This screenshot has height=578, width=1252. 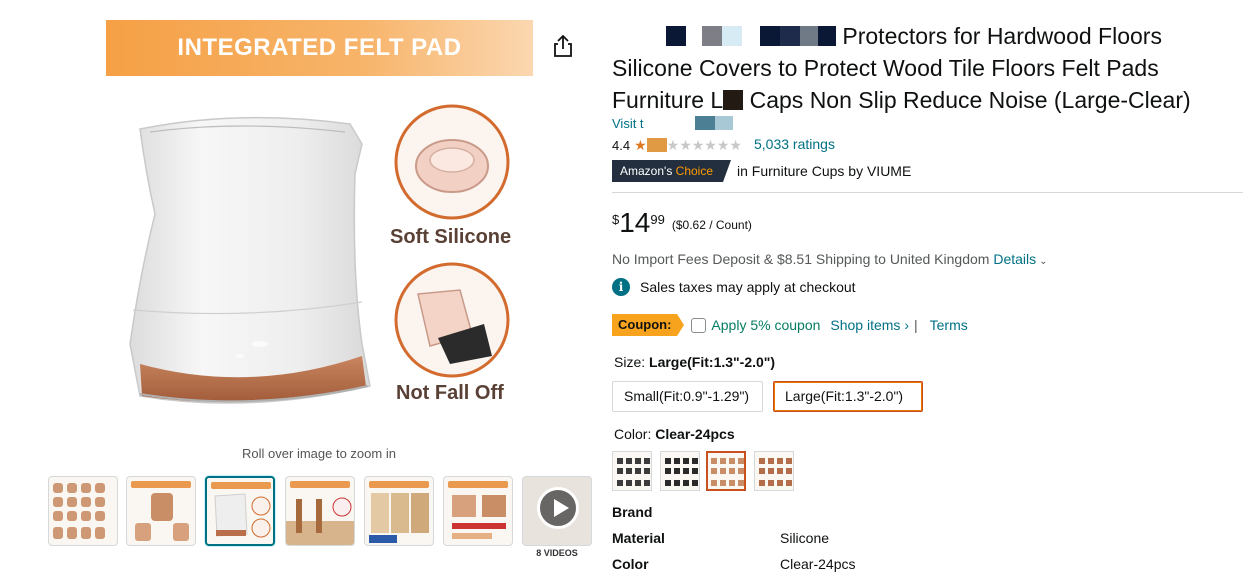 What do you see at coordinates (1043, 261) in the screenshot?
I see `chevron-down-icon: ⌄` at bounding box center [1043, 261].